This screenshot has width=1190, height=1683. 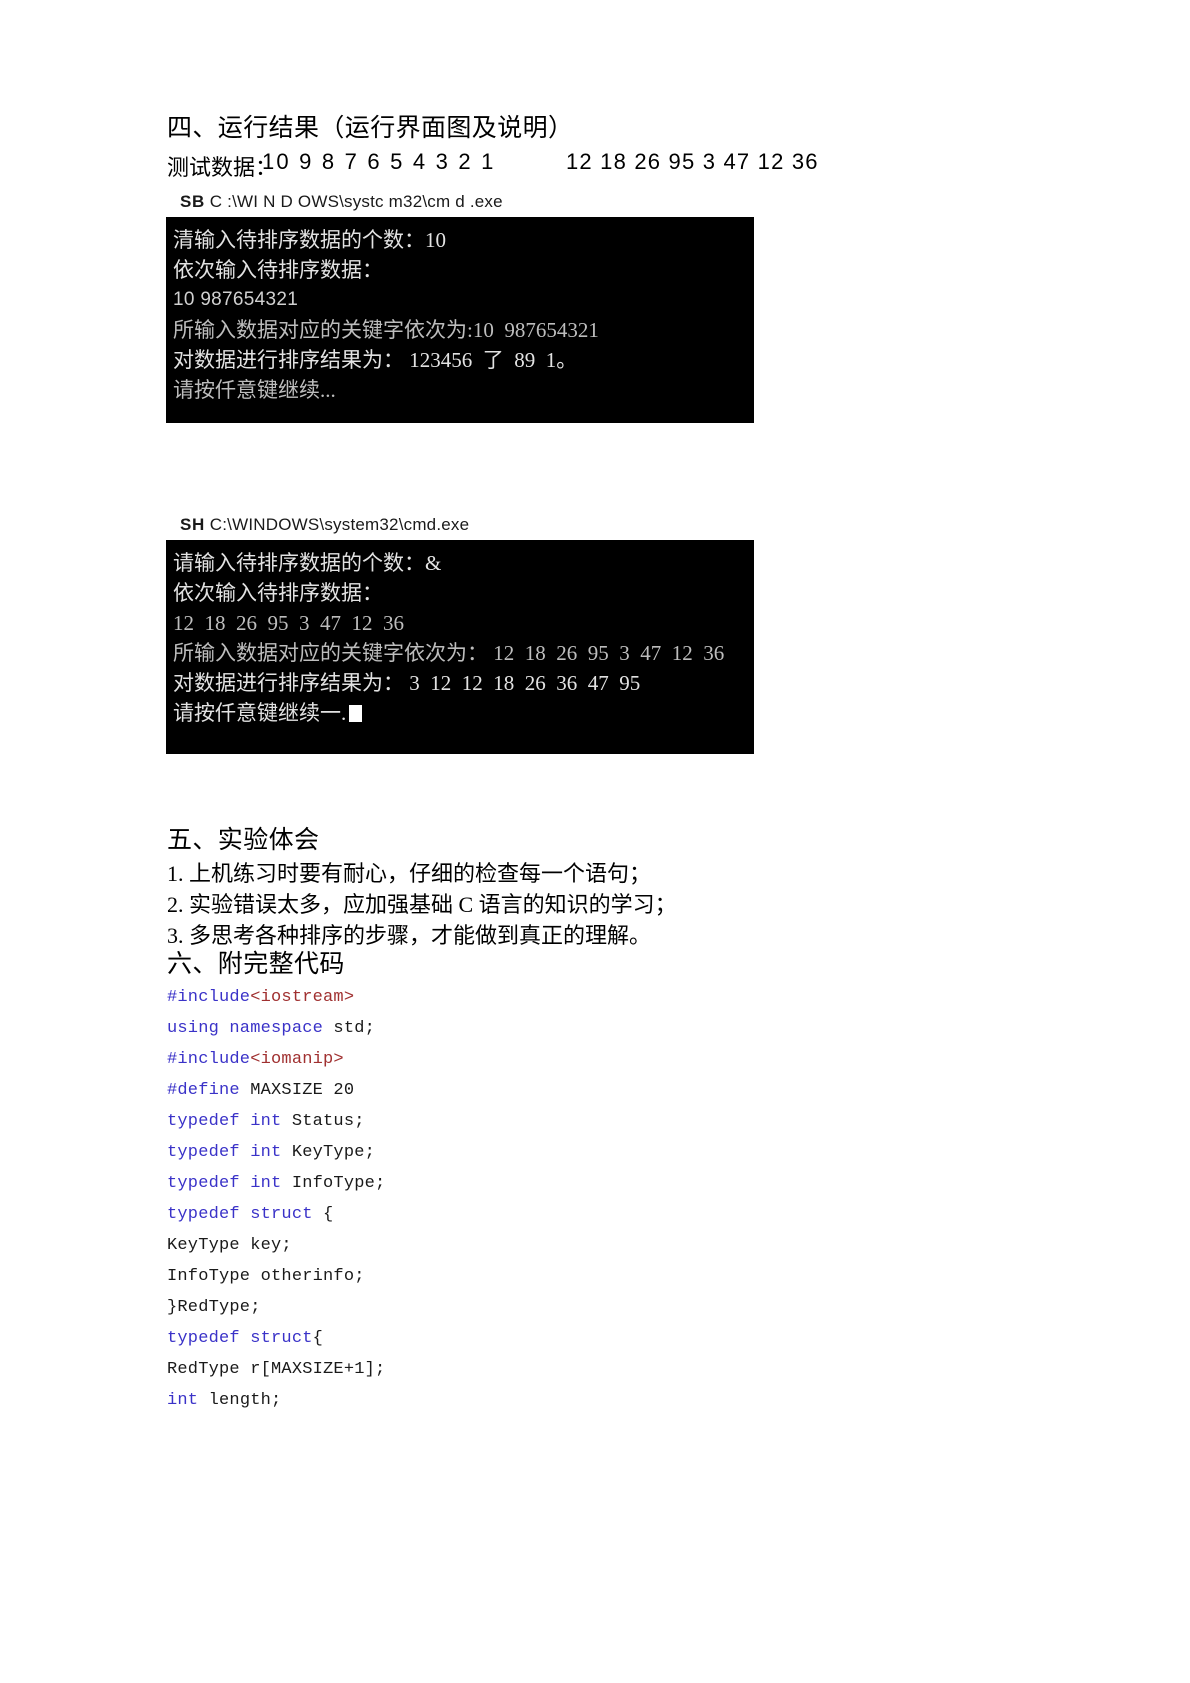 I want to click on code-header: <iomanip>, so click(x=297, y=1059).